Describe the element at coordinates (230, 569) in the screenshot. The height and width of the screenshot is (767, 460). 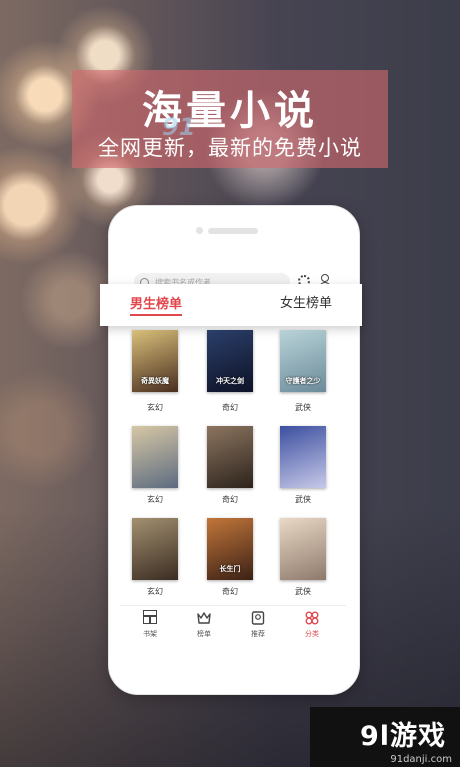
I see `book-cover-title: 长生门` at that location.